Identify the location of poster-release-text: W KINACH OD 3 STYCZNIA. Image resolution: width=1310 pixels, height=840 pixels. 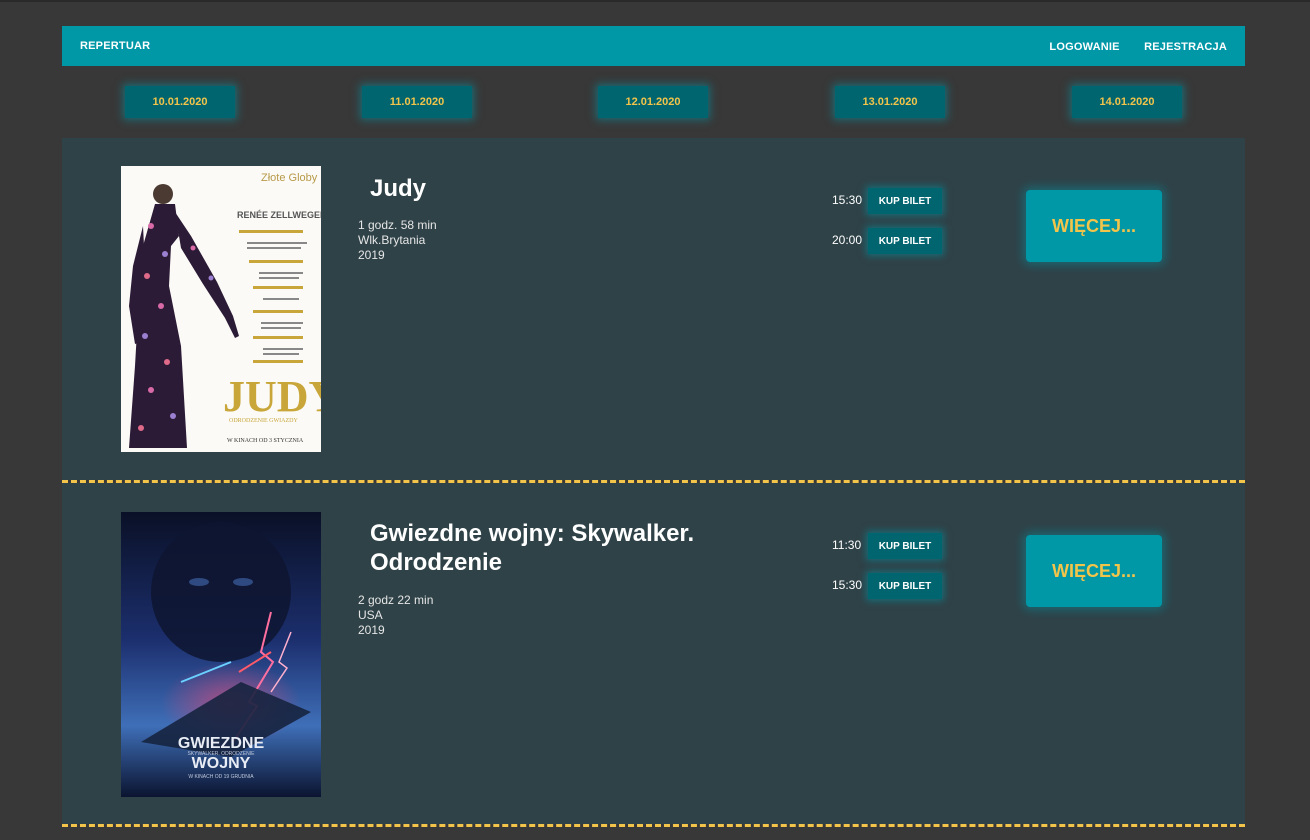
(265, 441).